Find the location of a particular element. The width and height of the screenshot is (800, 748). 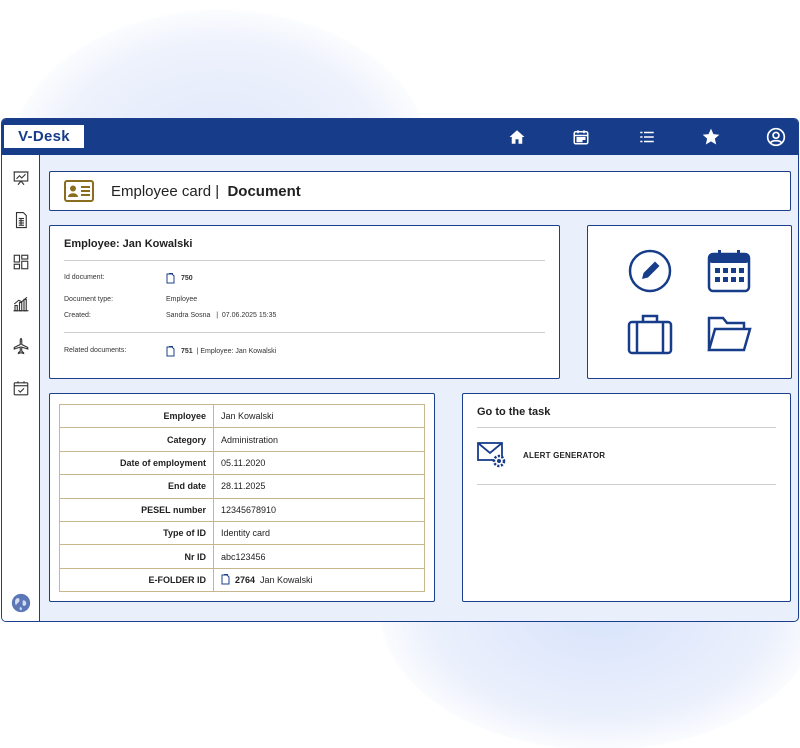

task-alert-generator: ALERT GENERATOR is located at coordinates (541, 455).